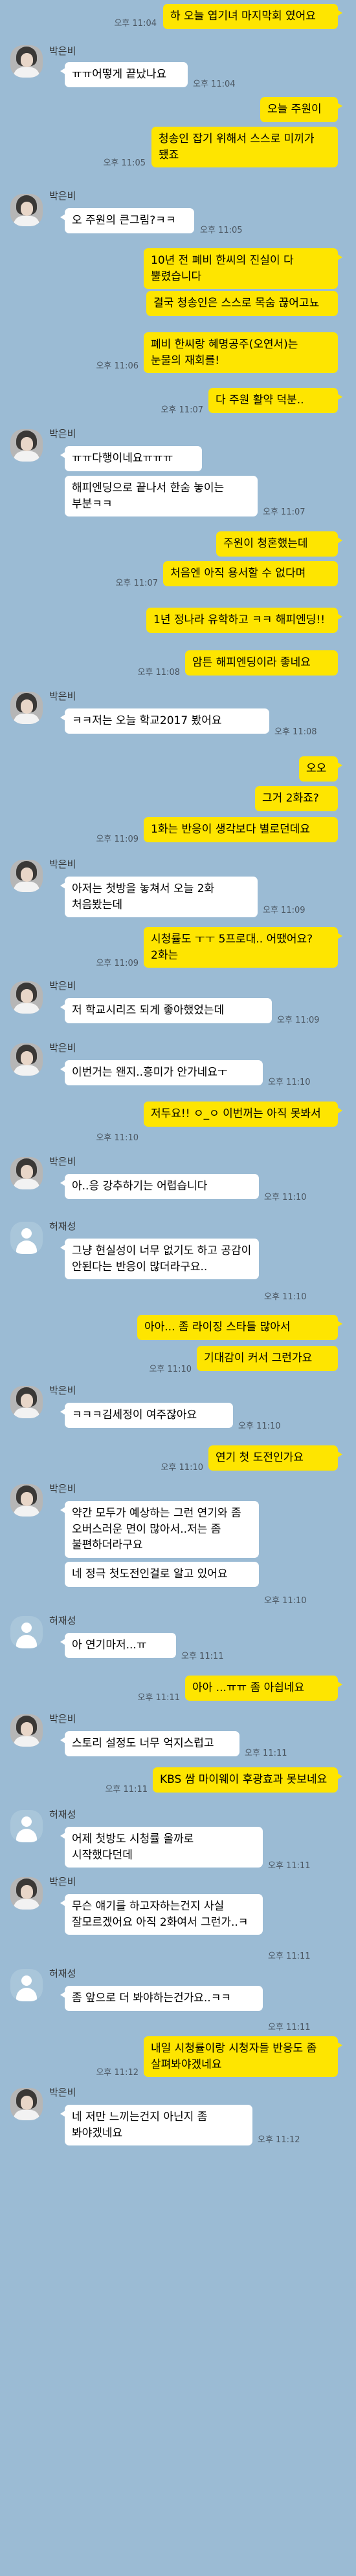 Image resolution: width=356 pixels, height=2576 pixels. I want to click on my-message-bubble: 다 주원 활약 덕분.., so click(275, 400).